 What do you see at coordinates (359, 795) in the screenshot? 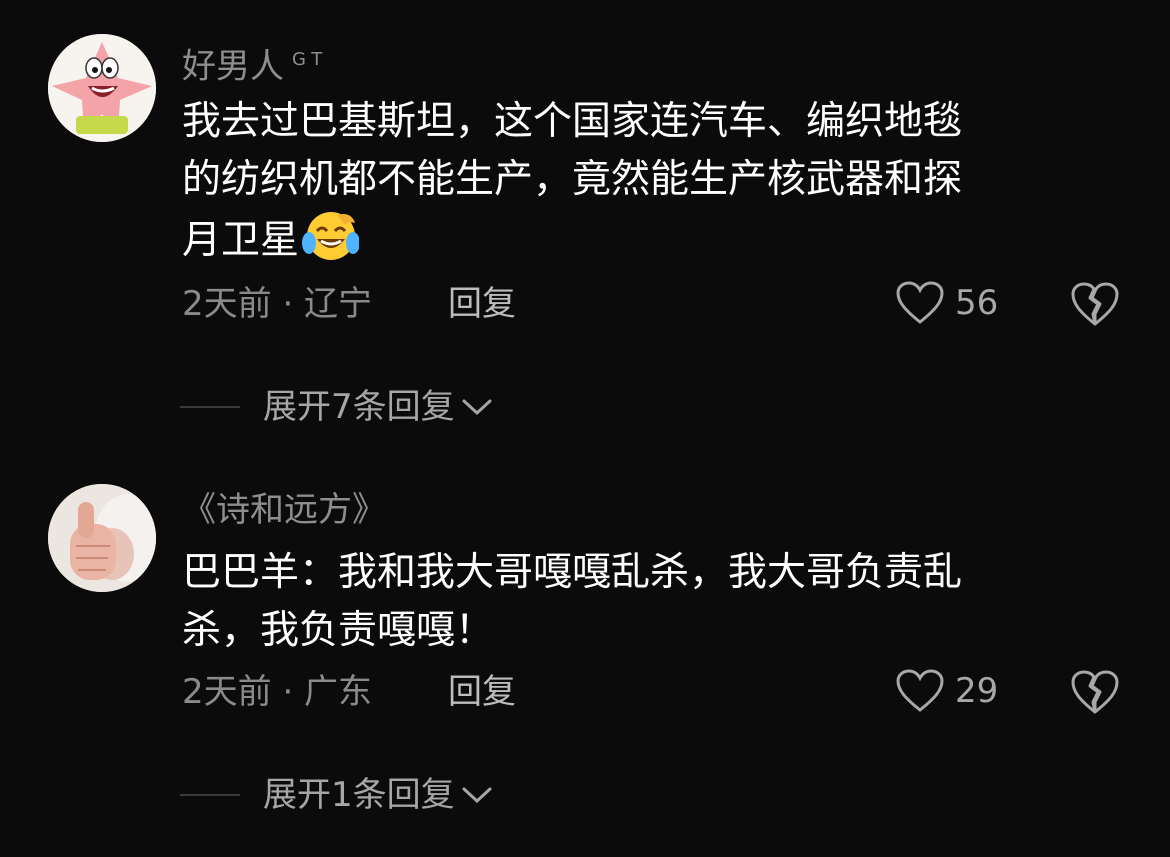
I see `expand-replies-label: 展开1条回复` at bounding box center [359, 795].